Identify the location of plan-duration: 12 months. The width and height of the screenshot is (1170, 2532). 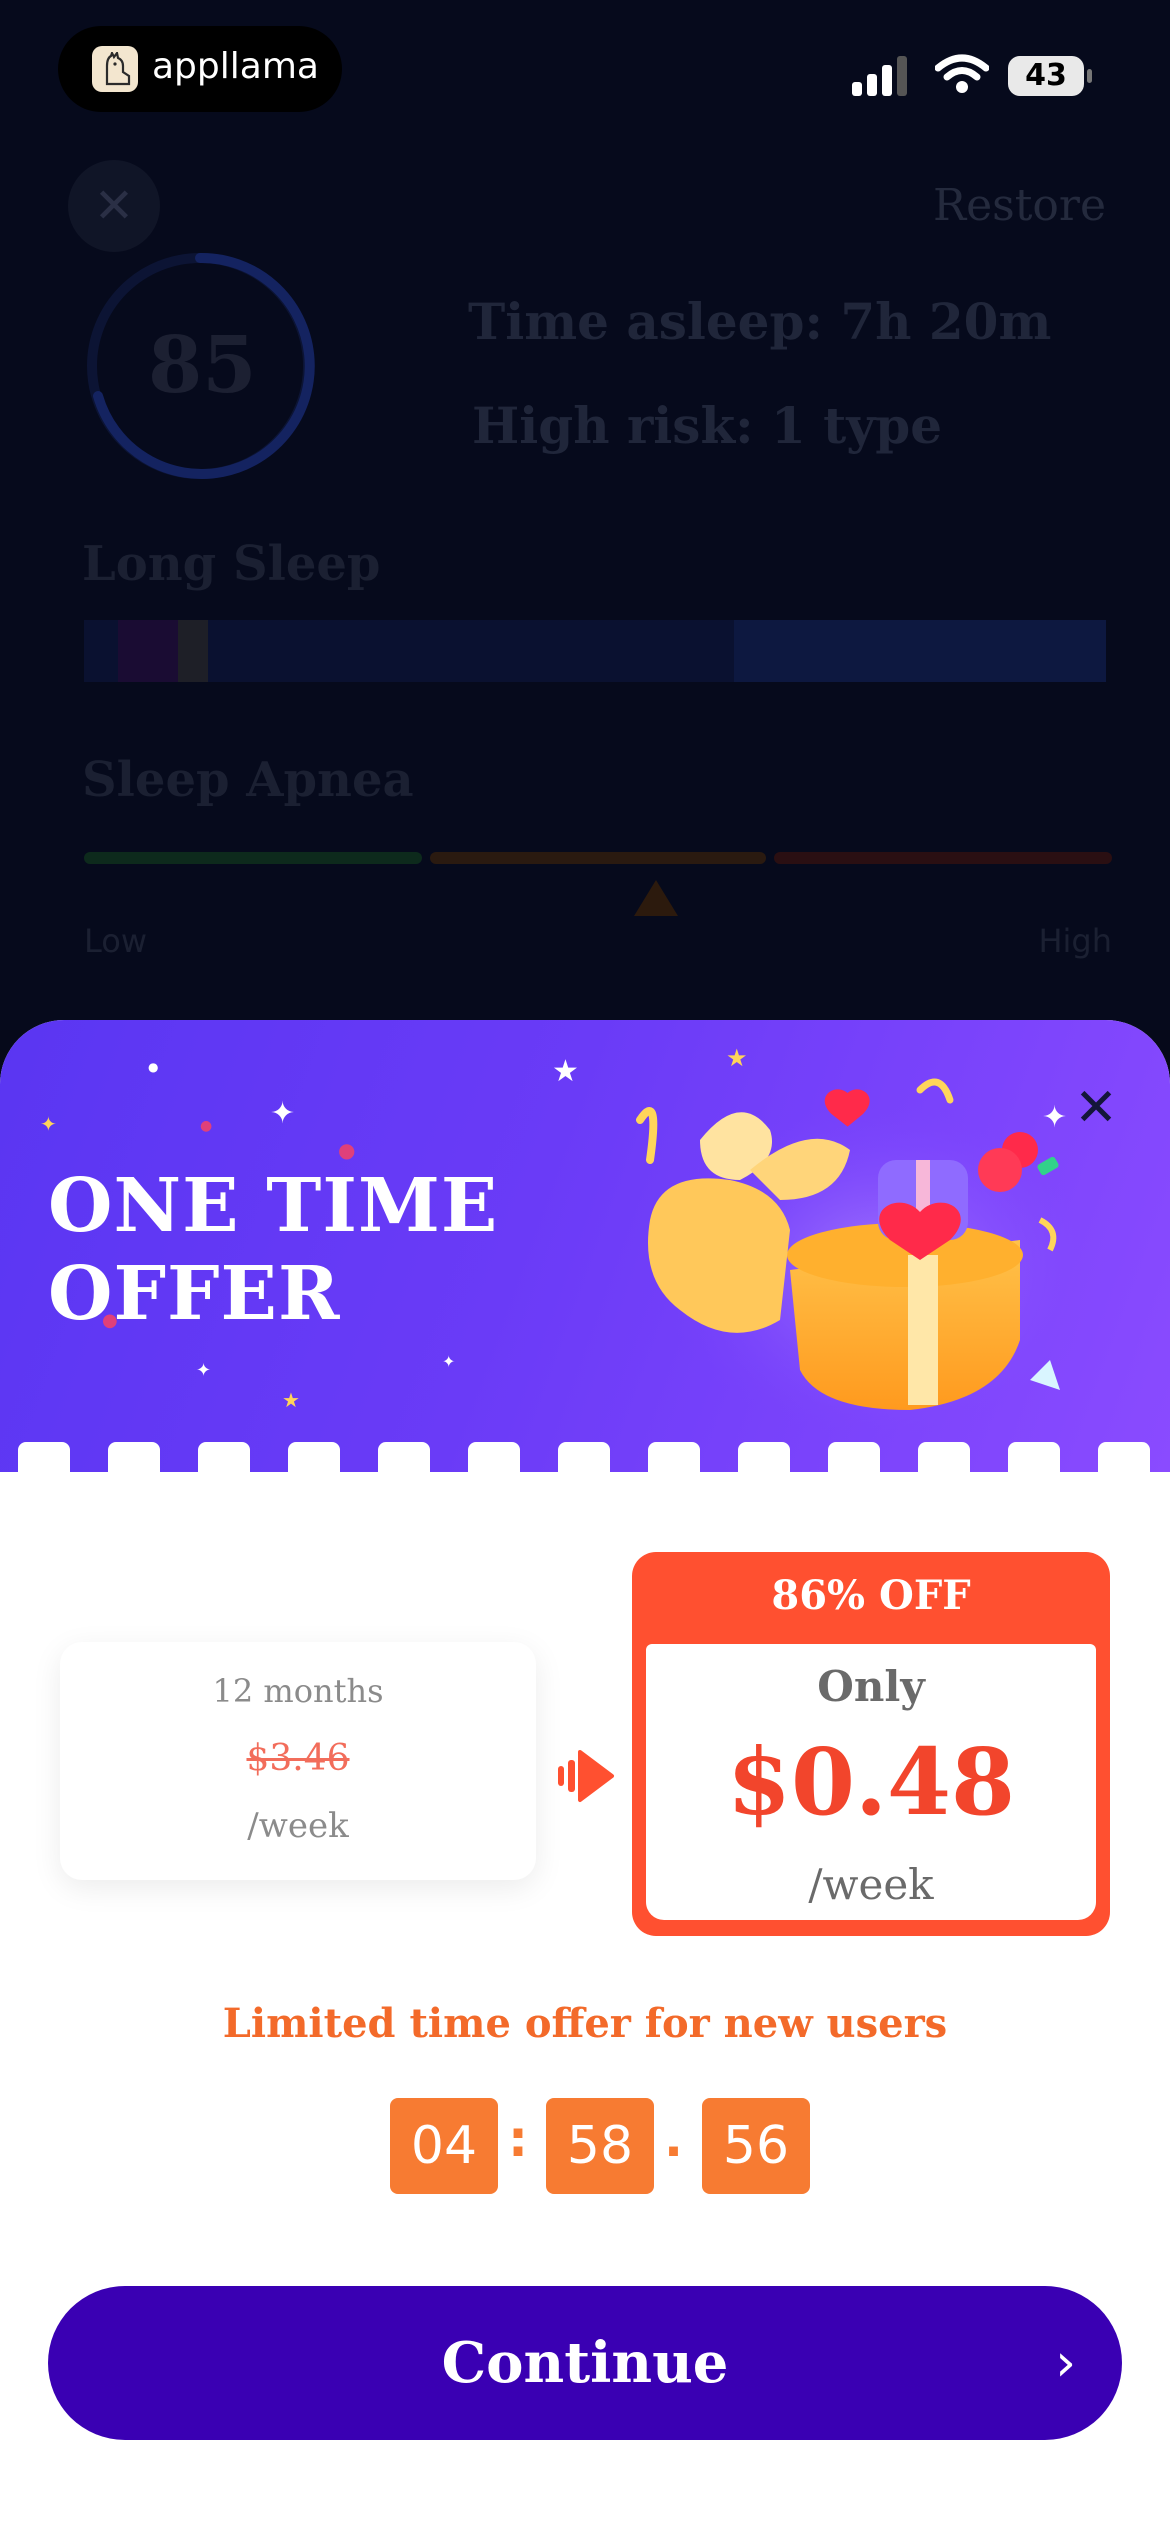
(298, 1691).